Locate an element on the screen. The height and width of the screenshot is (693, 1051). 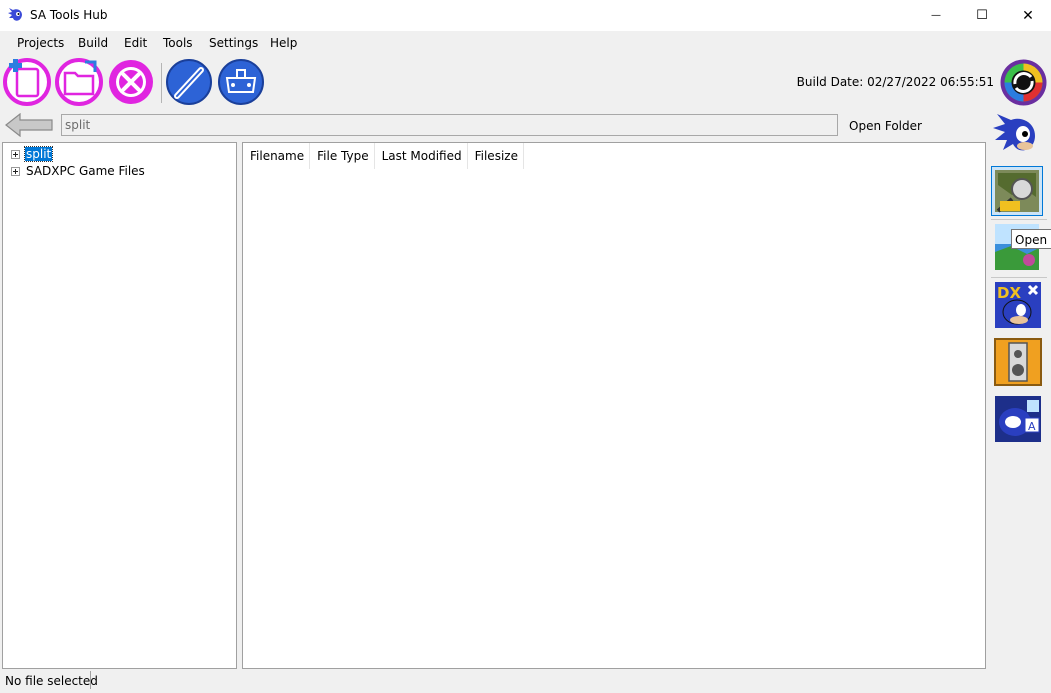
sonic-head-icon is located at coordinates (15, 14).